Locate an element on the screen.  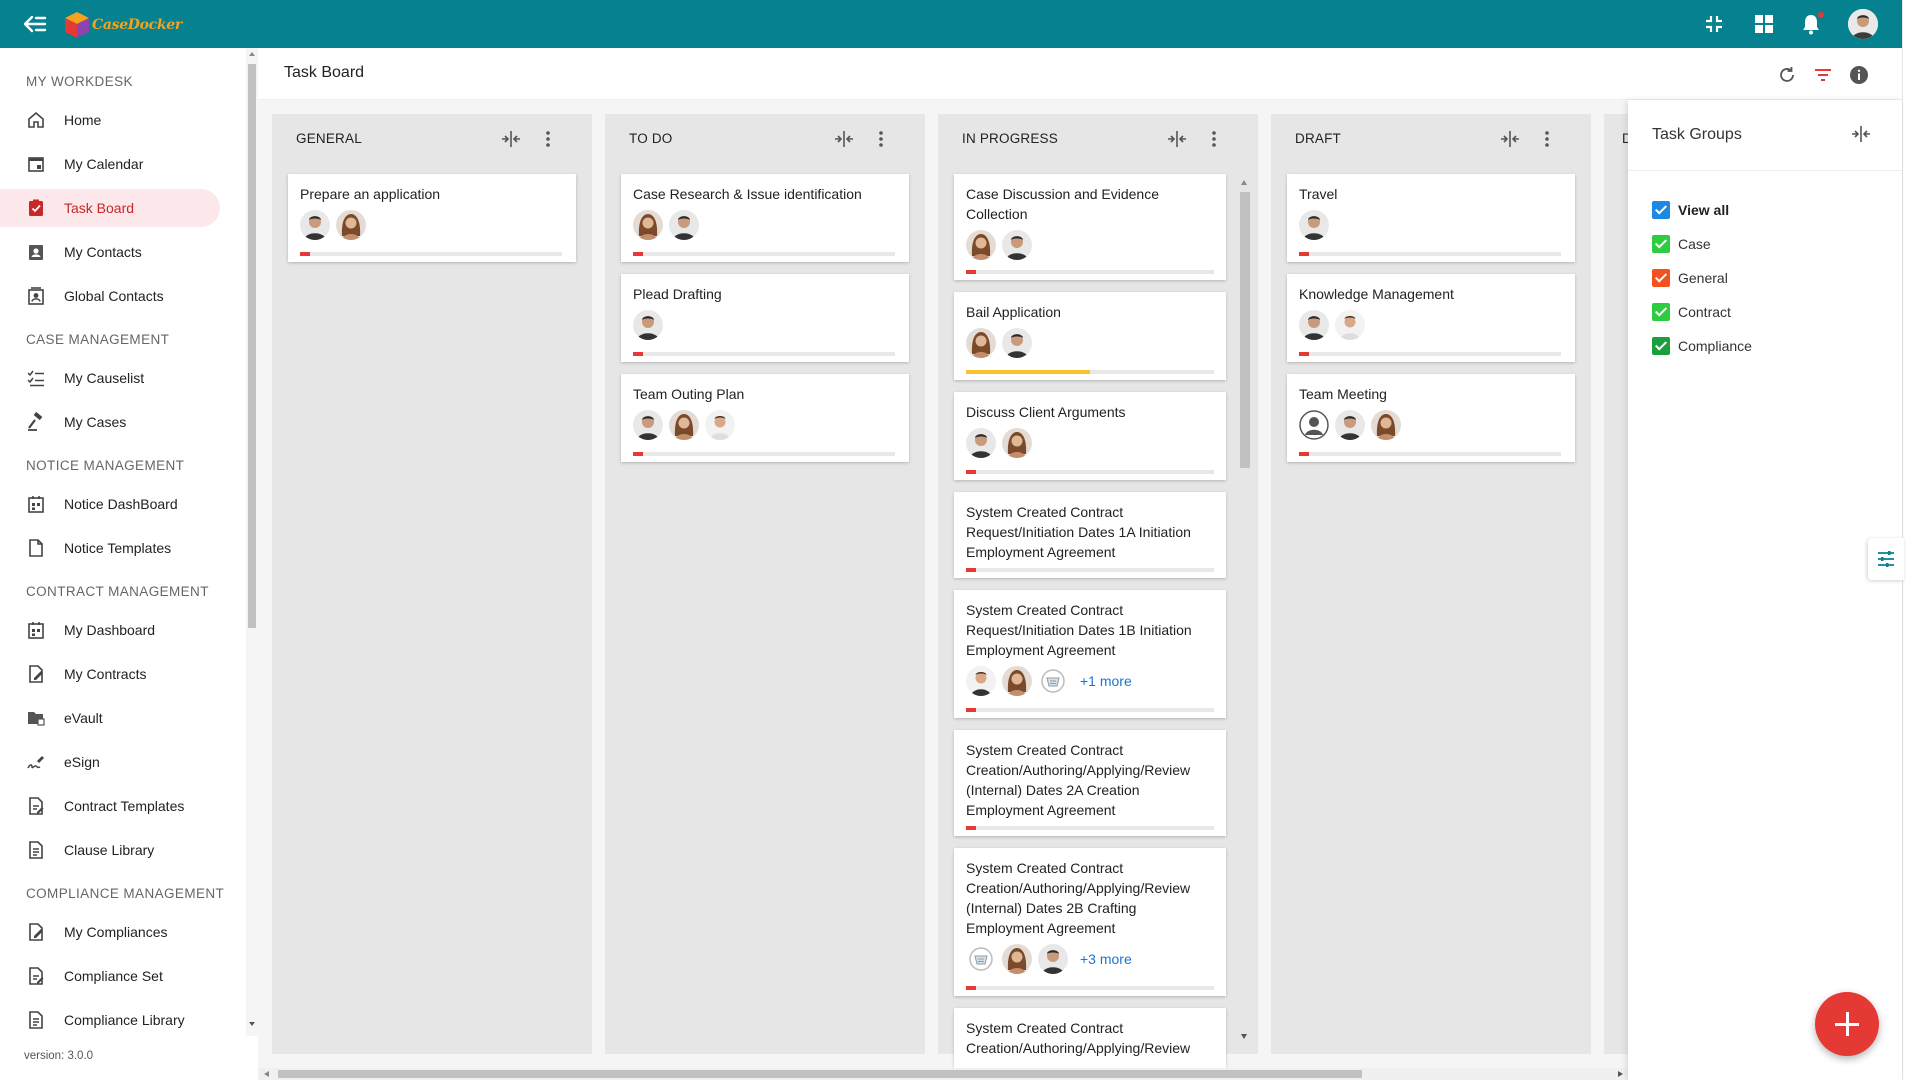
refresh-icon is located at coordinates (1787, 75).